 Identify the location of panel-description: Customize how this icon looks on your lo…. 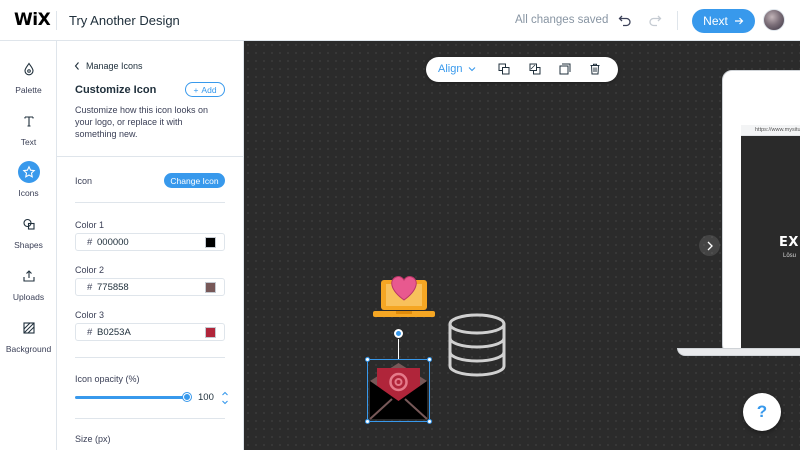
(142, 122).